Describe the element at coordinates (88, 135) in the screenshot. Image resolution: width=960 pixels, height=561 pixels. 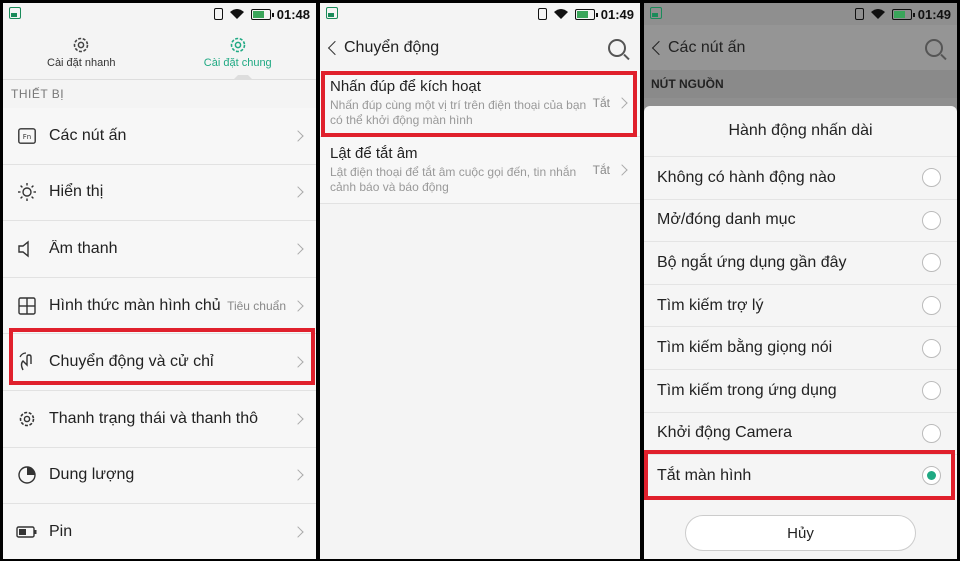
I see `item-label: Các nút ấn` at that location.